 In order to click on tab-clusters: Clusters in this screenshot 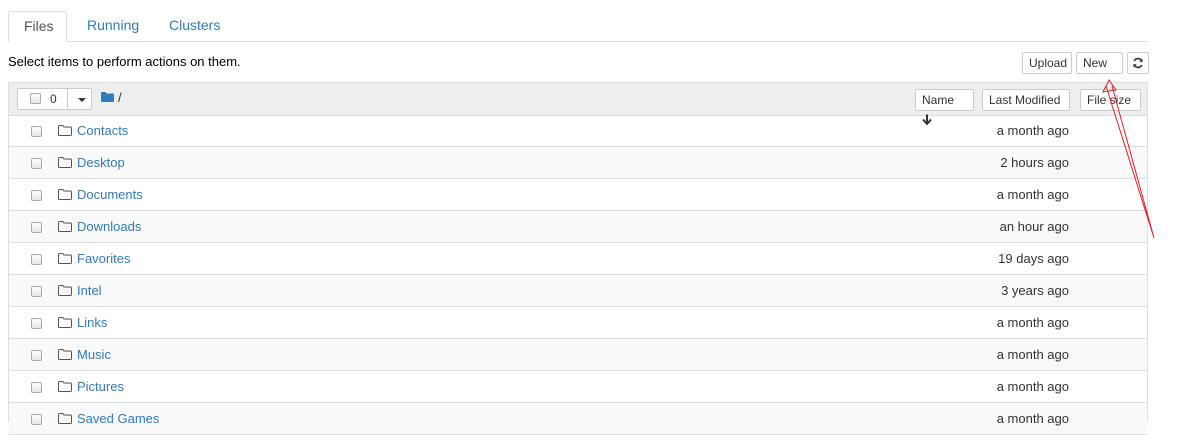, I will do `click(194, 26)`.